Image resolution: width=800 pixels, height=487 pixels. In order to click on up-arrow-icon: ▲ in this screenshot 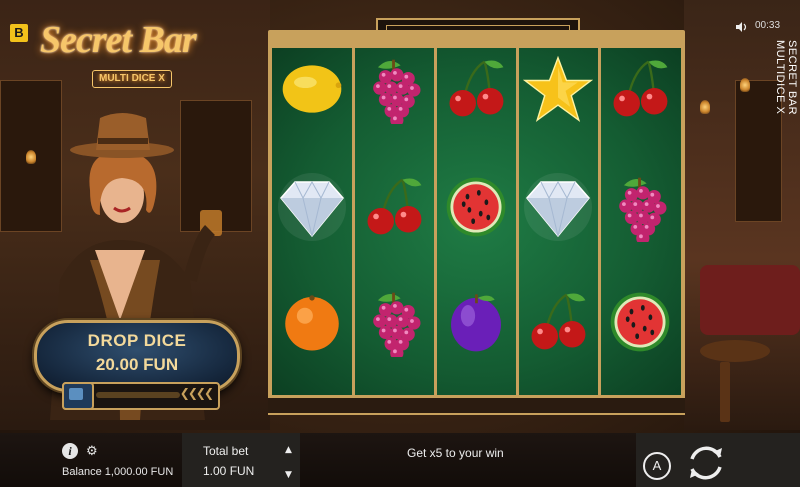, I will do `click(288, 450)`.